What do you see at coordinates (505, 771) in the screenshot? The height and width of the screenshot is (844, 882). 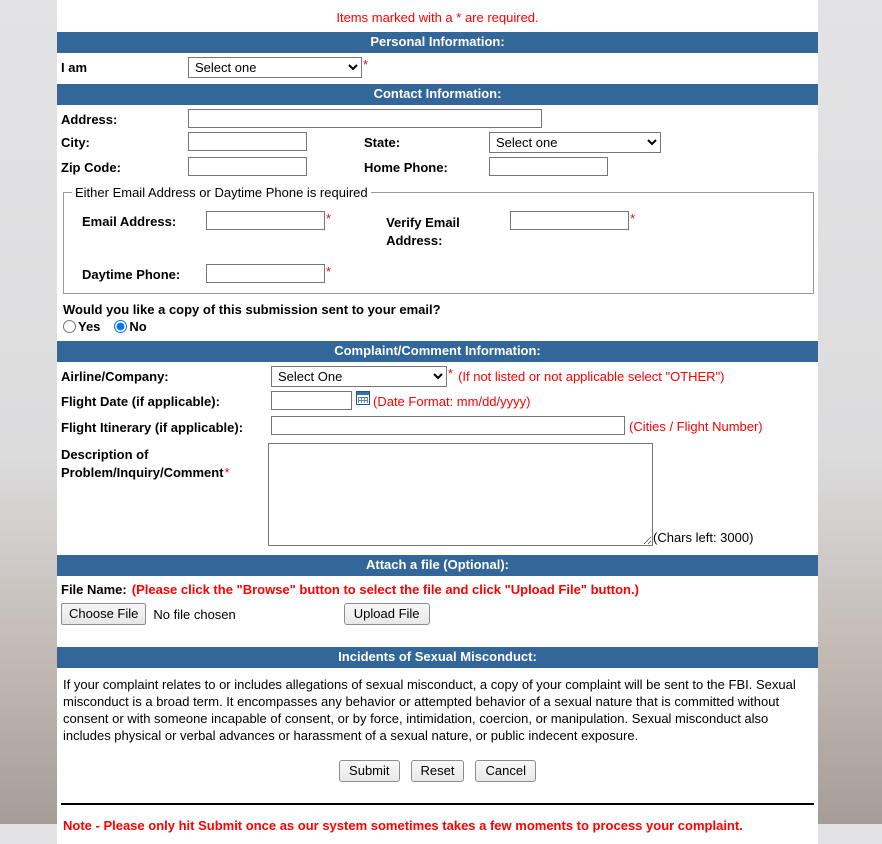 I see `cancel-button: Cancel` at bounding box center [505, 771].